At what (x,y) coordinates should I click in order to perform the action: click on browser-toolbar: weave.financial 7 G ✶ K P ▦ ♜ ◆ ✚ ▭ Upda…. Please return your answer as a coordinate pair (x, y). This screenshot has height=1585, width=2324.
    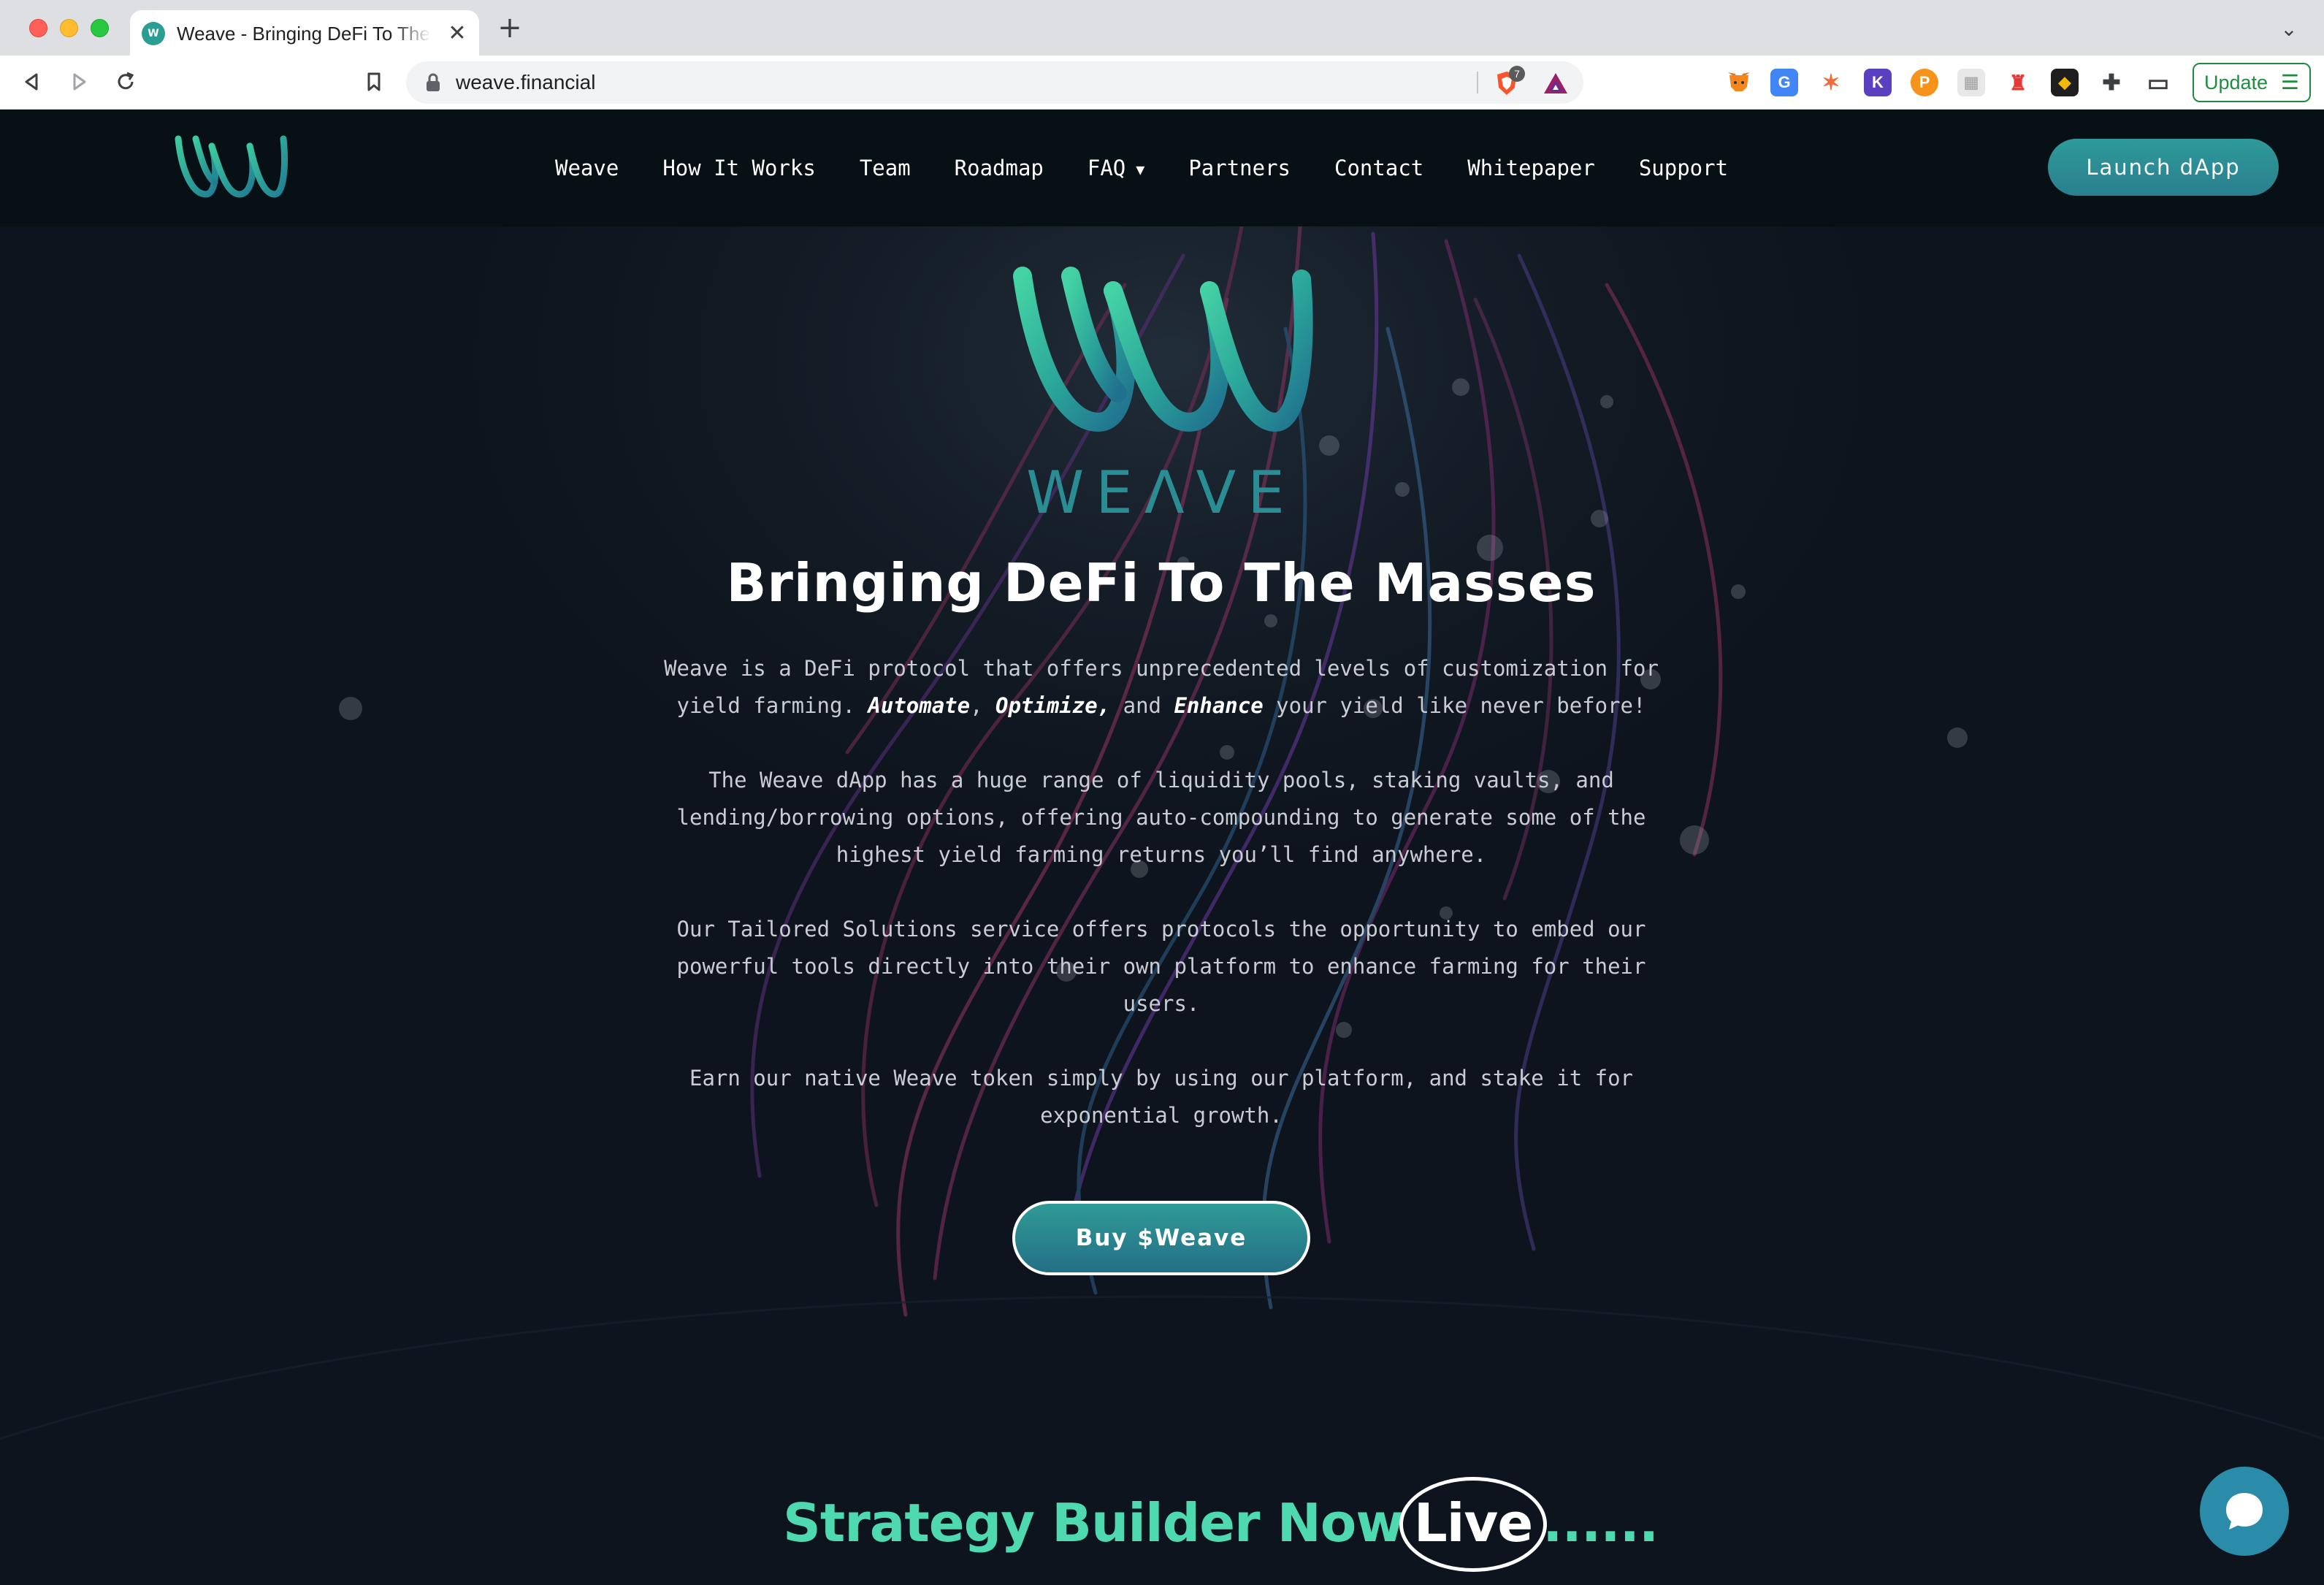
    Looking at the image, I should click on (1162, 83).